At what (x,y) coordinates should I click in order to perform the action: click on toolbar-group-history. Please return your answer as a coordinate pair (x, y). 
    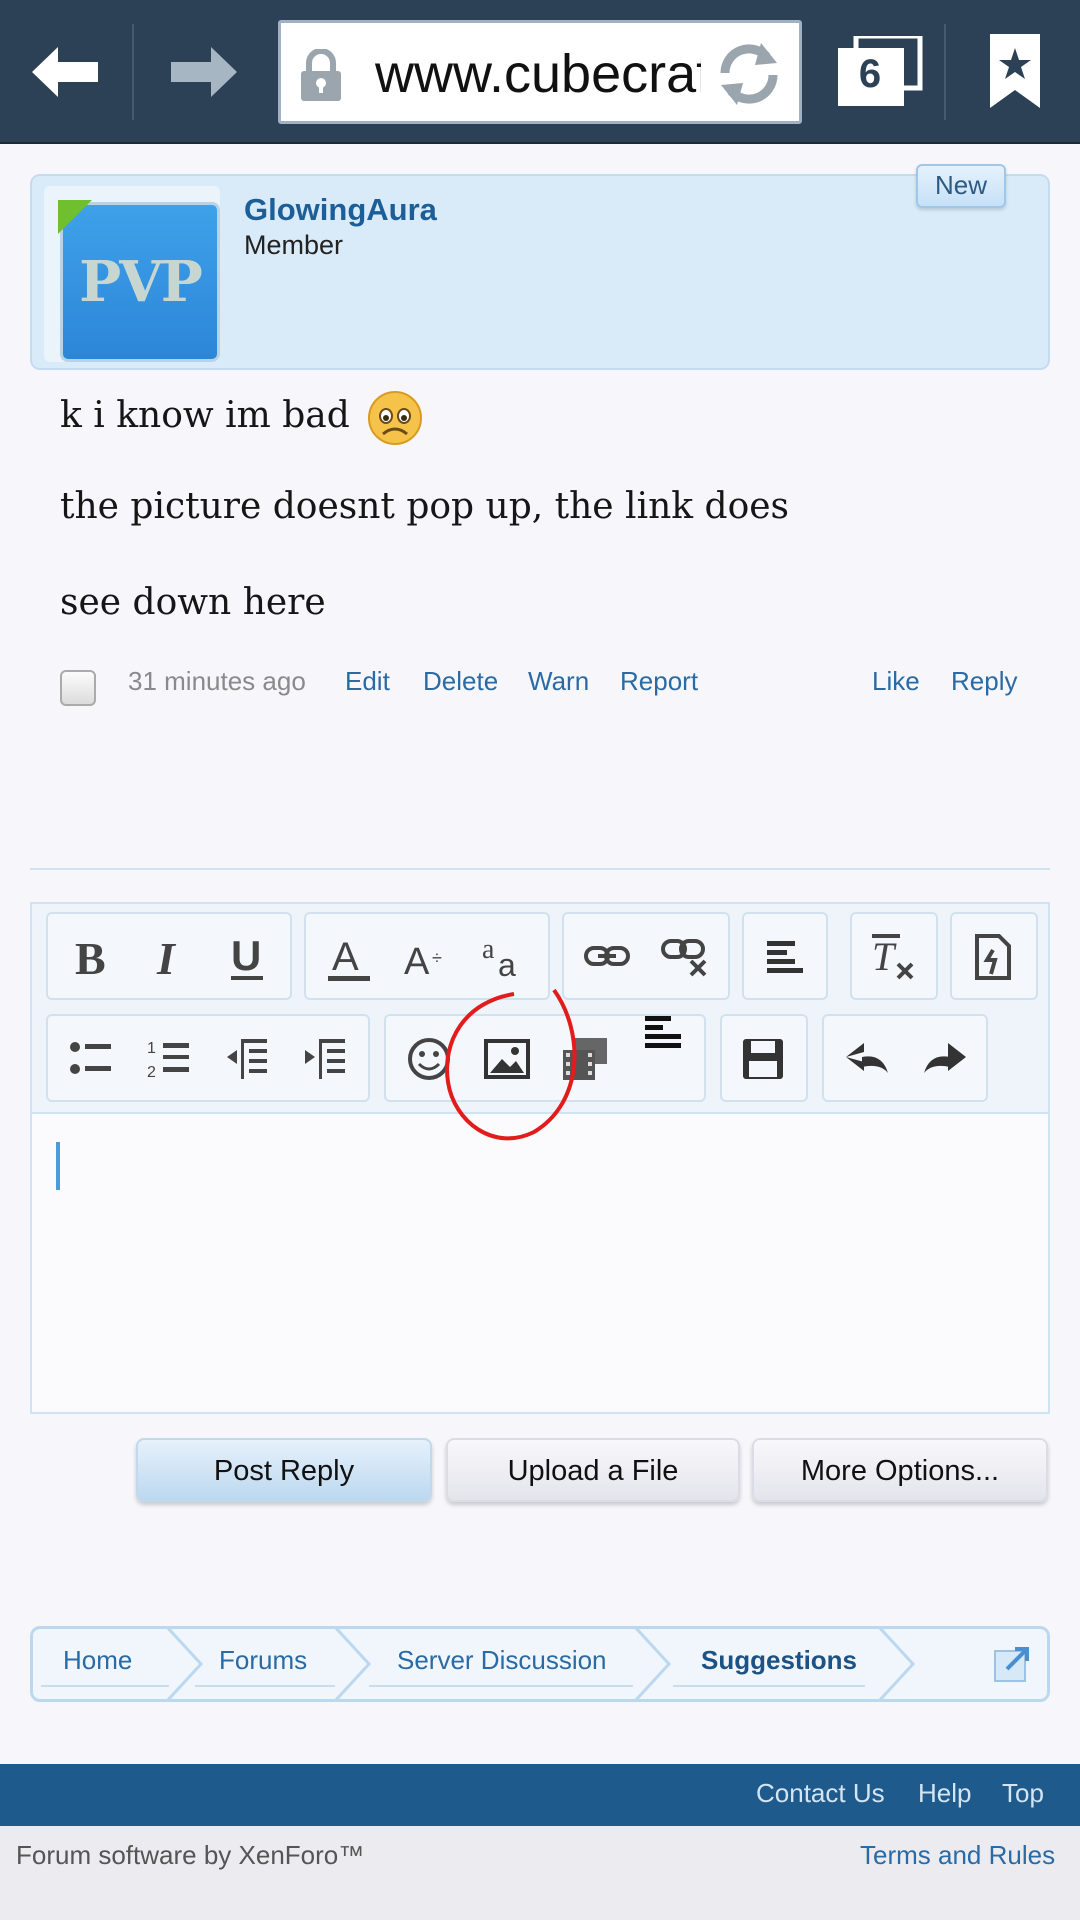
    Looking at the image, I should click on (905, 1058).